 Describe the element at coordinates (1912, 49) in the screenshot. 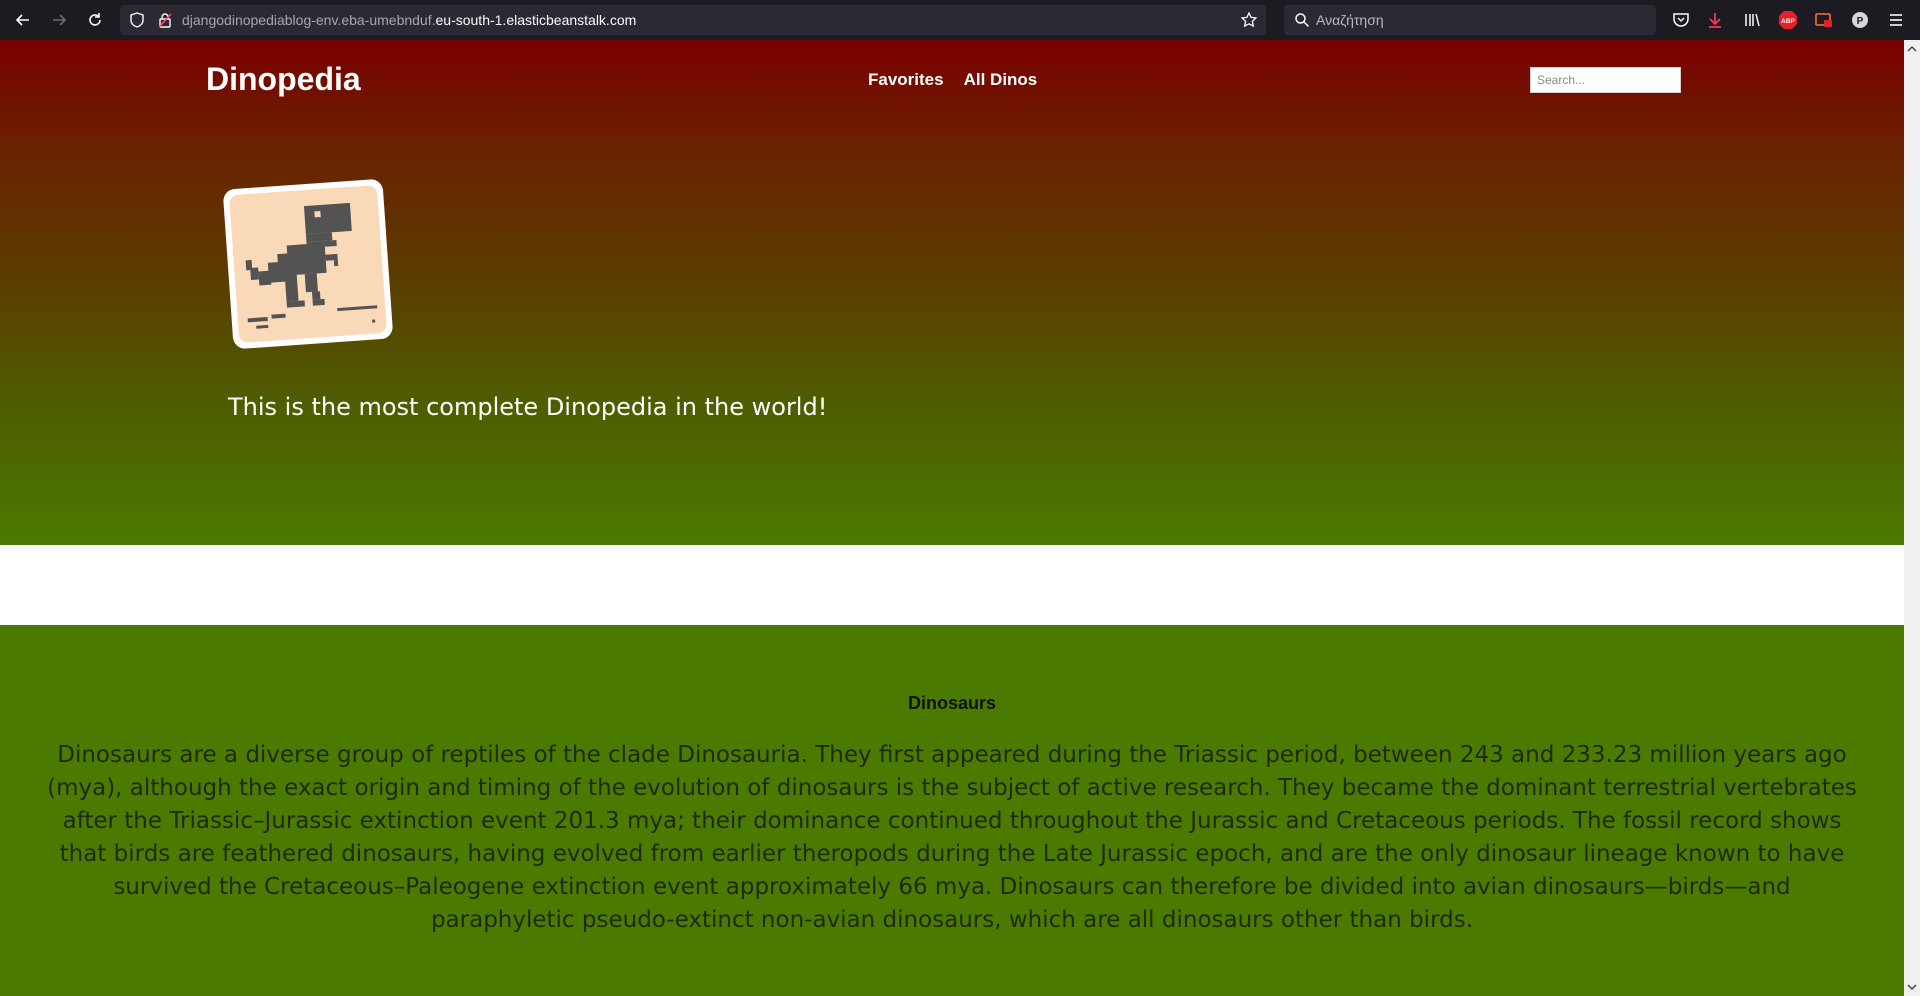

I see `scroll-up-arrow-icon` at that location.